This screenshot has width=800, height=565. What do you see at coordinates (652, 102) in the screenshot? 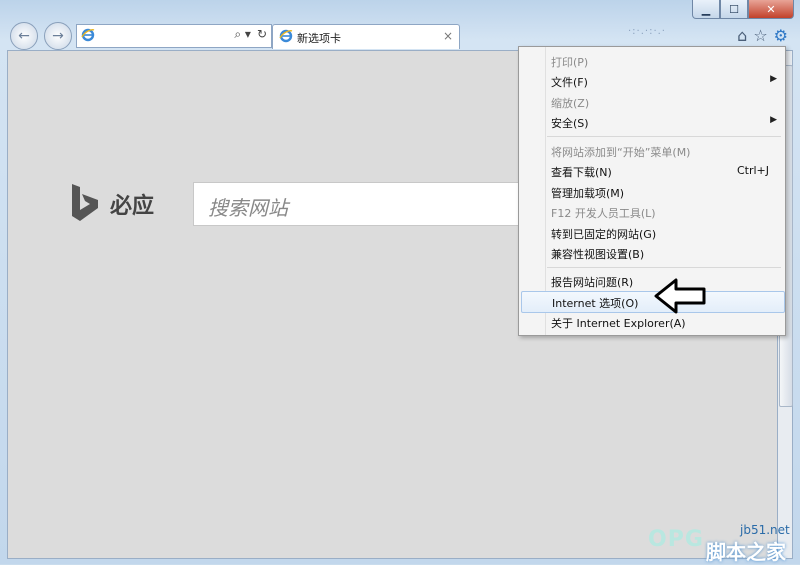
I see `menu-item-zoom: 缩放(Z)` at bounding box center [652, 102].